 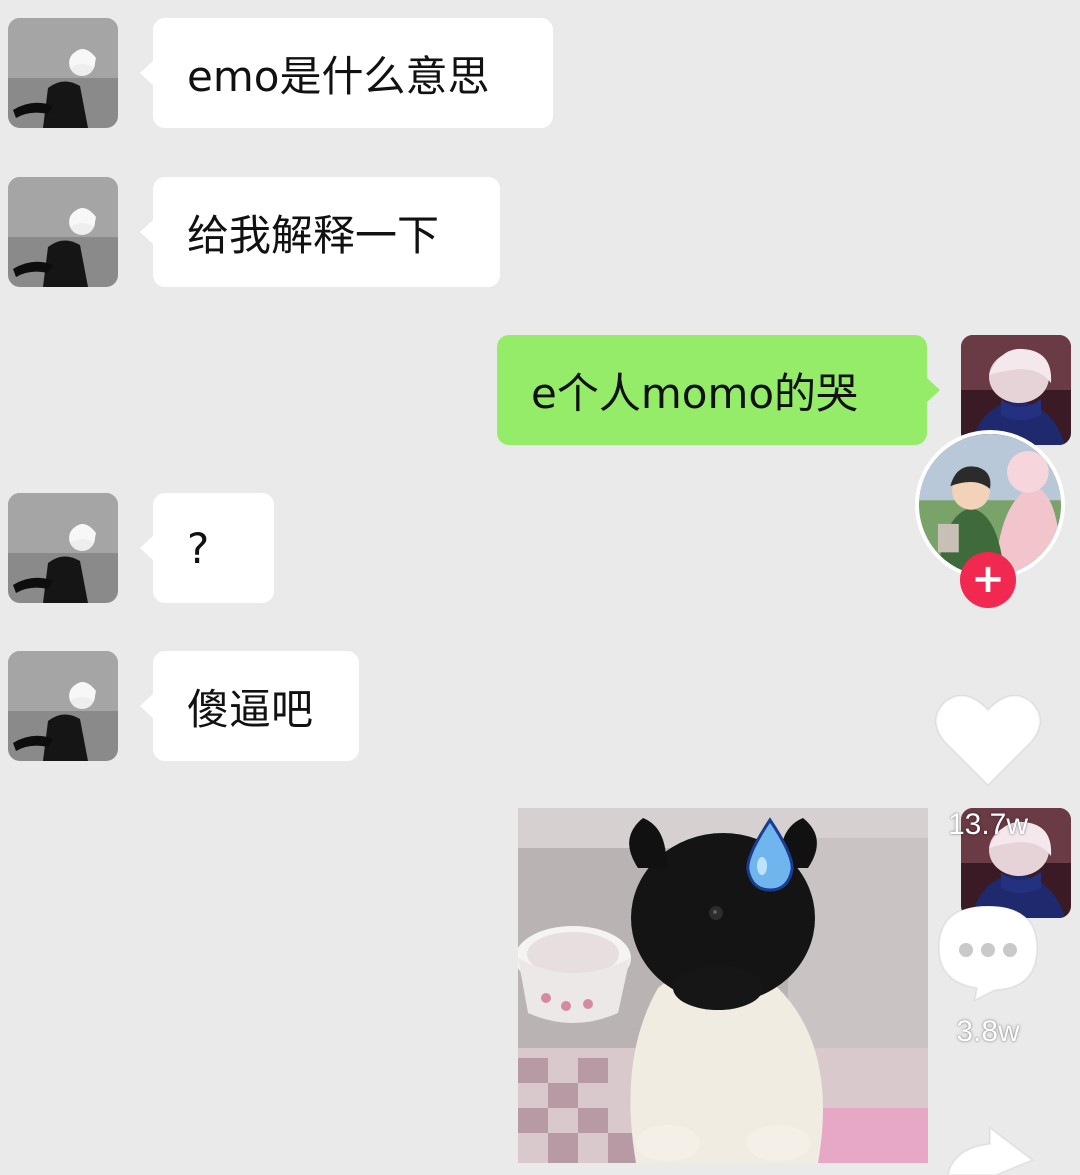 I want to click on share-arrow-icon, so click(x=990, y=1150).